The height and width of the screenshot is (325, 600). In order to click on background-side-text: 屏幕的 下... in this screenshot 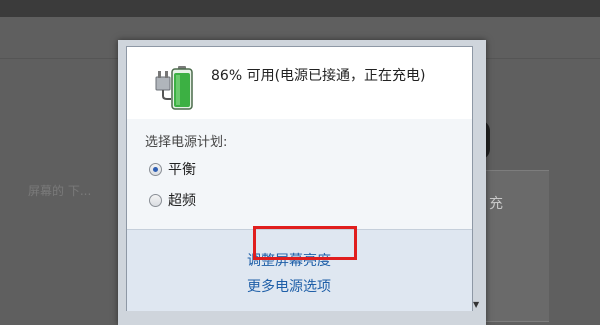, I will do `click(60, 191)`.